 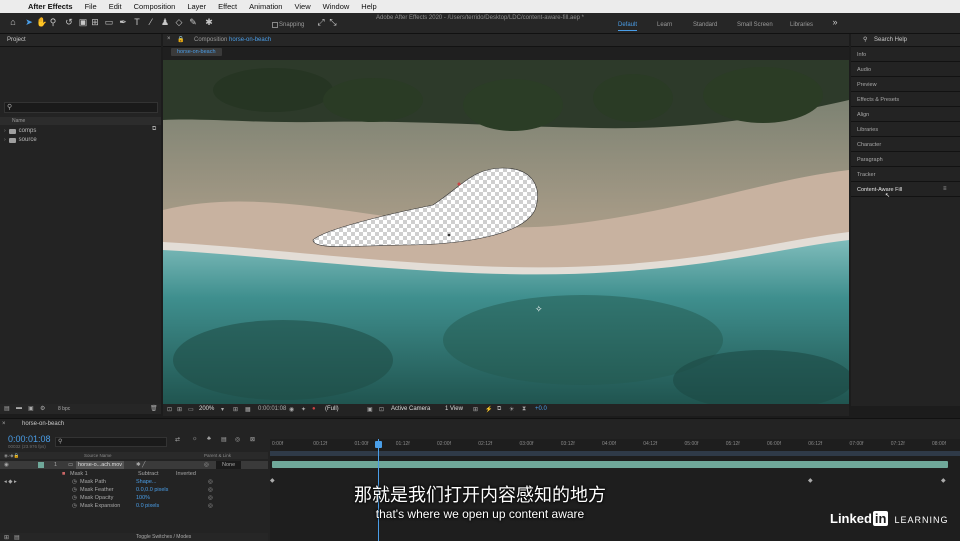 What do you see at coordinates (206, 465) in the screenshot?
I see `parent-pickwhip-icon: ◎` at bounding box center [206, 465].